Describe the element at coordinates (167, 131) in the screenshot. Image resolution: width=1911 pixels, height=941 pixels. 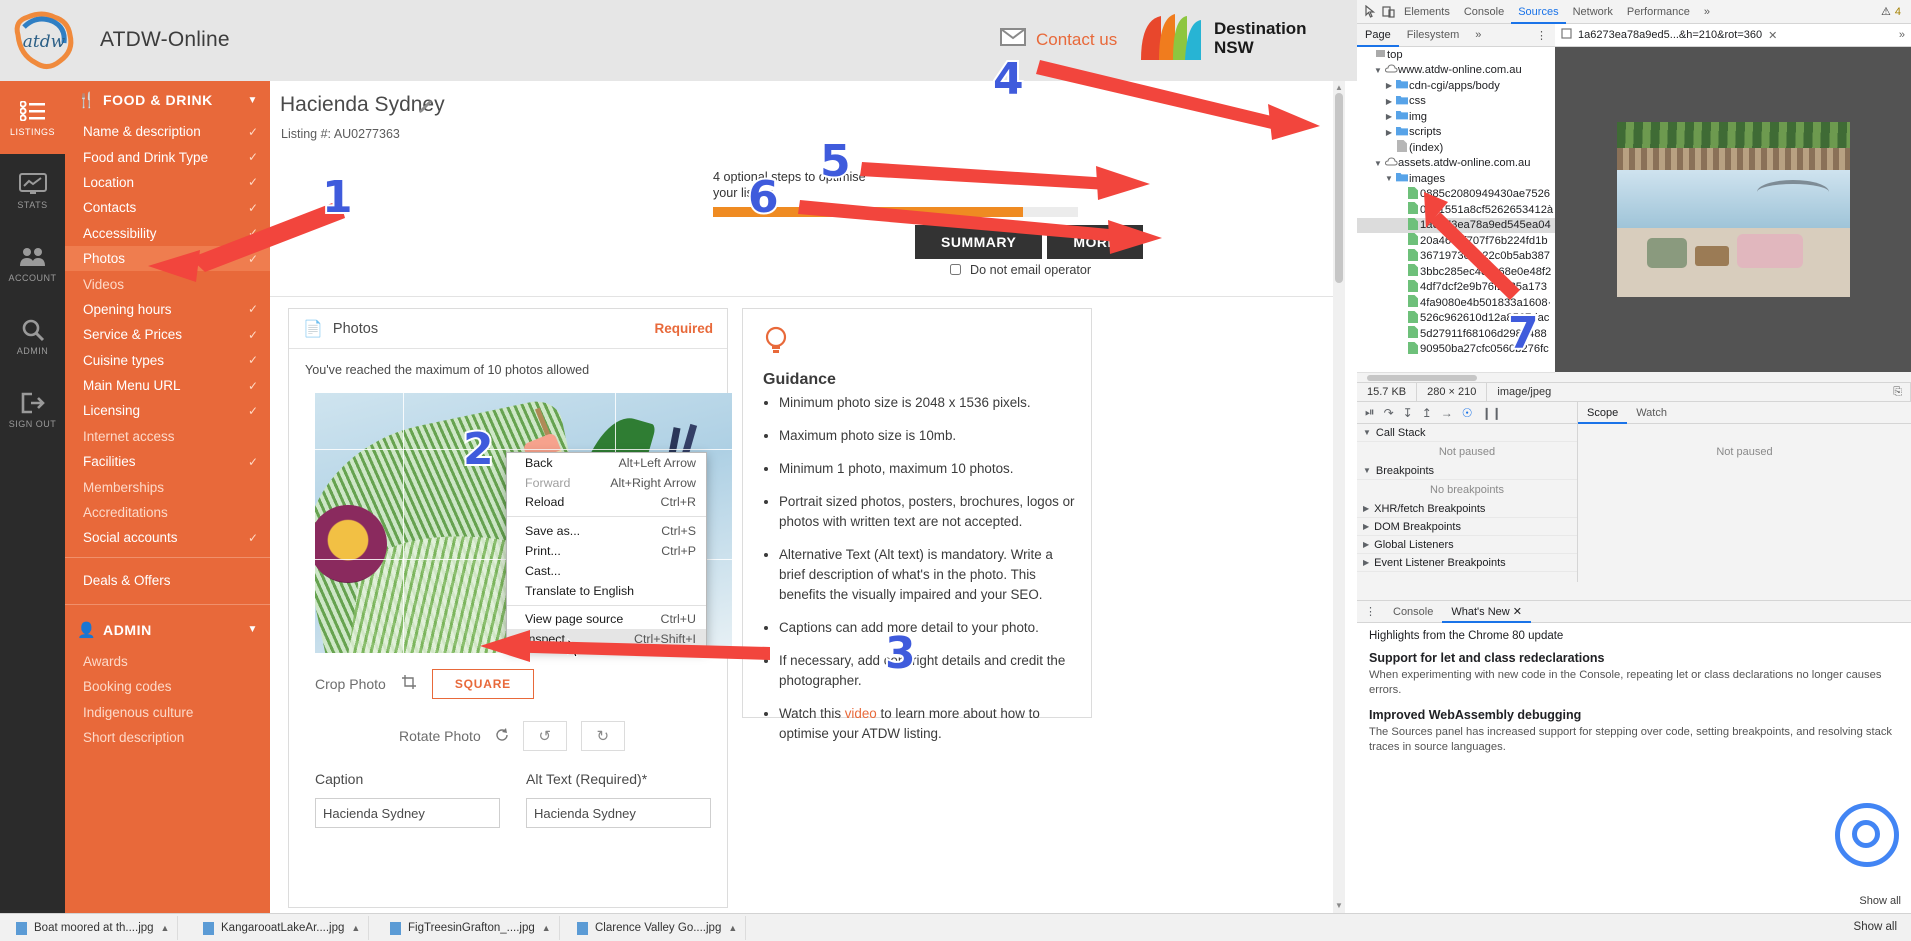
I see `sidebar-item-name-description: Name & description ✓` at that location.